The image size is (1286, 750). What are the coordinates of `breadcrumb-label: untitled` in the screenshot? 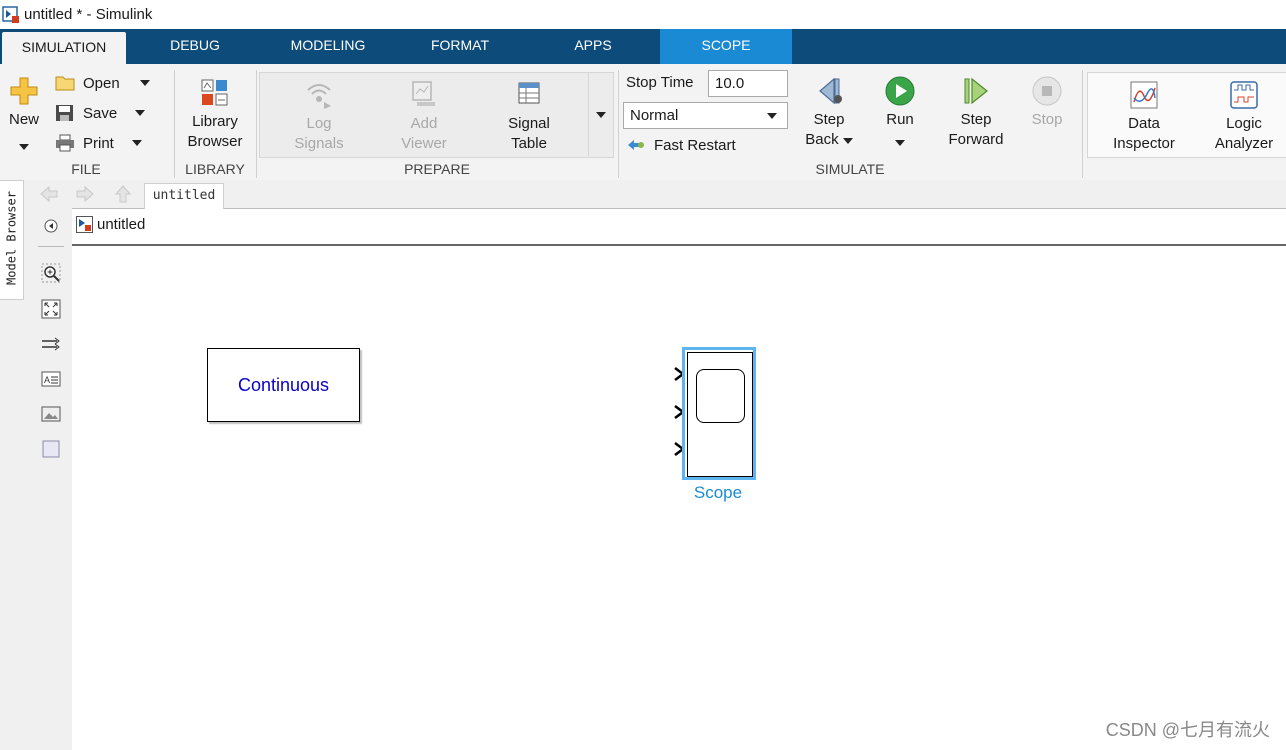 It's located at (121, 224).